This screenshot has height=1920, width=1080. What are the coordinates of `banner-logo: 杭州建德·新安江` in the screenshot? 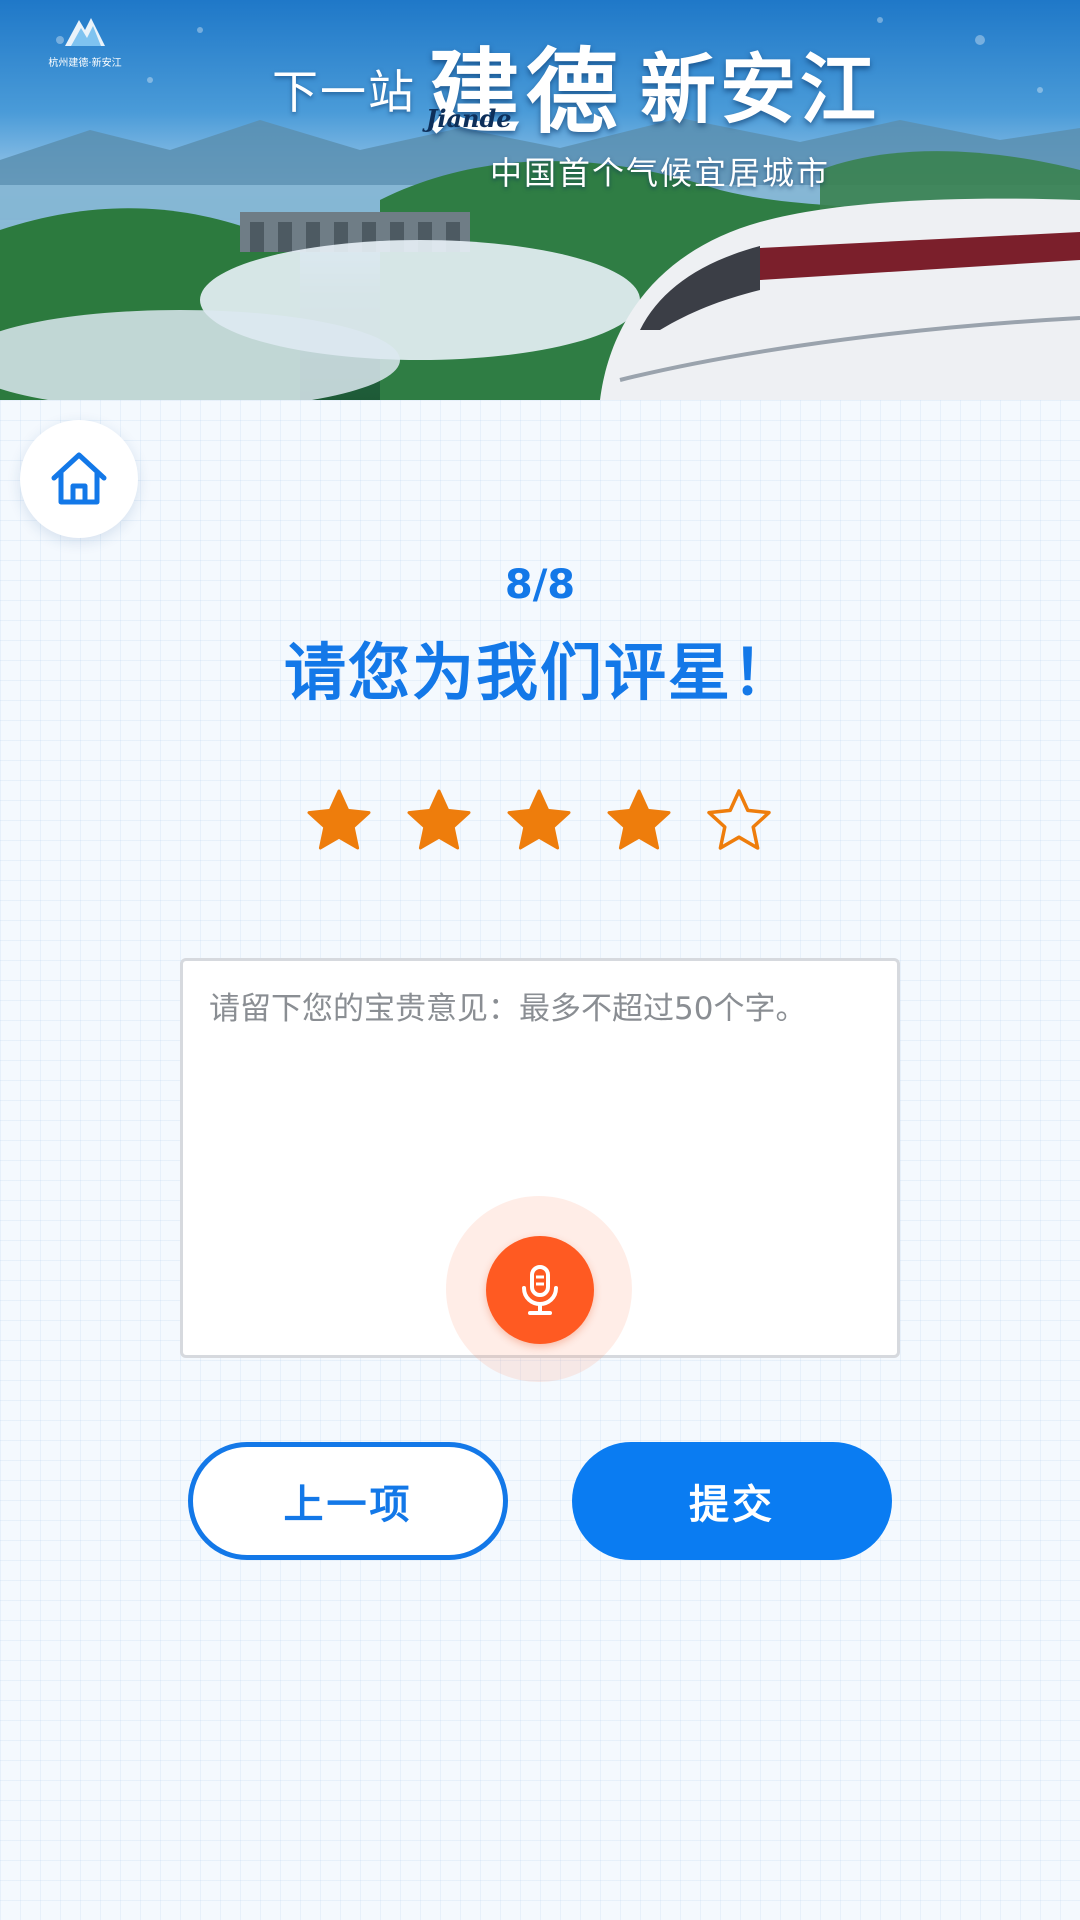 It's located at (85, 41).